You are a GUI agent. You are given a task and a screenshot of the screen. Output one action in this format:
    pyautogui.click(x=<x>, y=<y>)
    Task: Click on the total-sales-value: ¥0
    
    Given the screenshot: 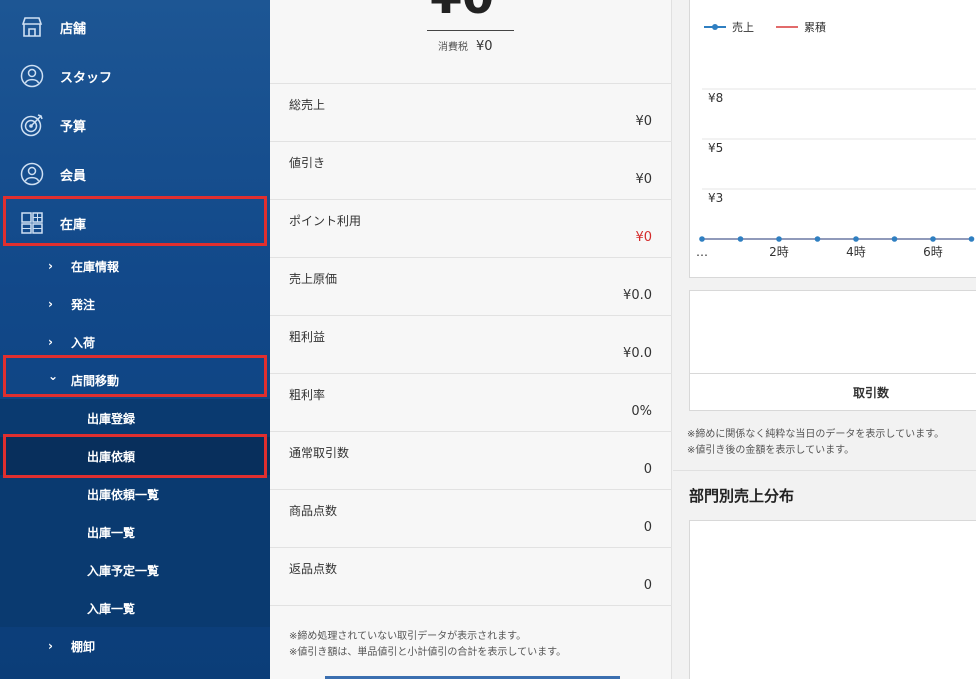 What is the action you would take?
    pyautogui.click(x=462, y=12)
    